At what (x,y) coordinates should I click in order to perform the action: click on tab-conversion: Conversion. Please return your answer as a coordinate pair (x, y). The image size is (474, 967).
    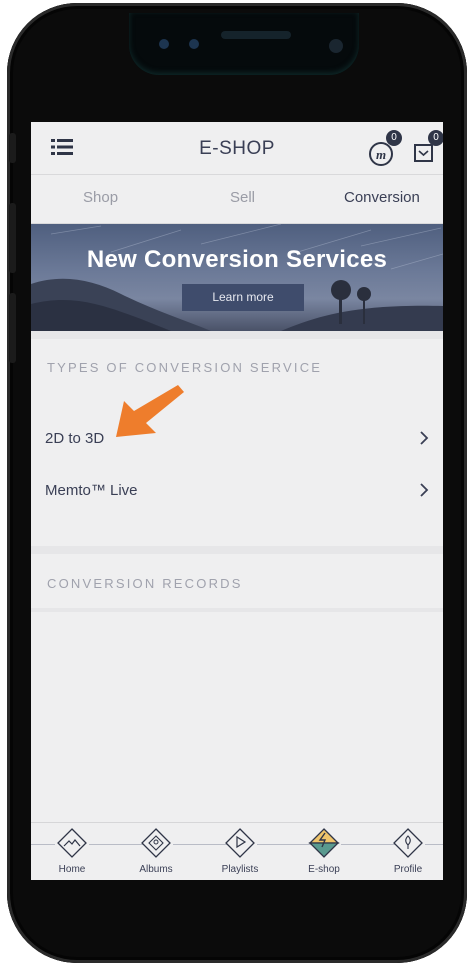
    Looking at the image, I should click on (382, 197).